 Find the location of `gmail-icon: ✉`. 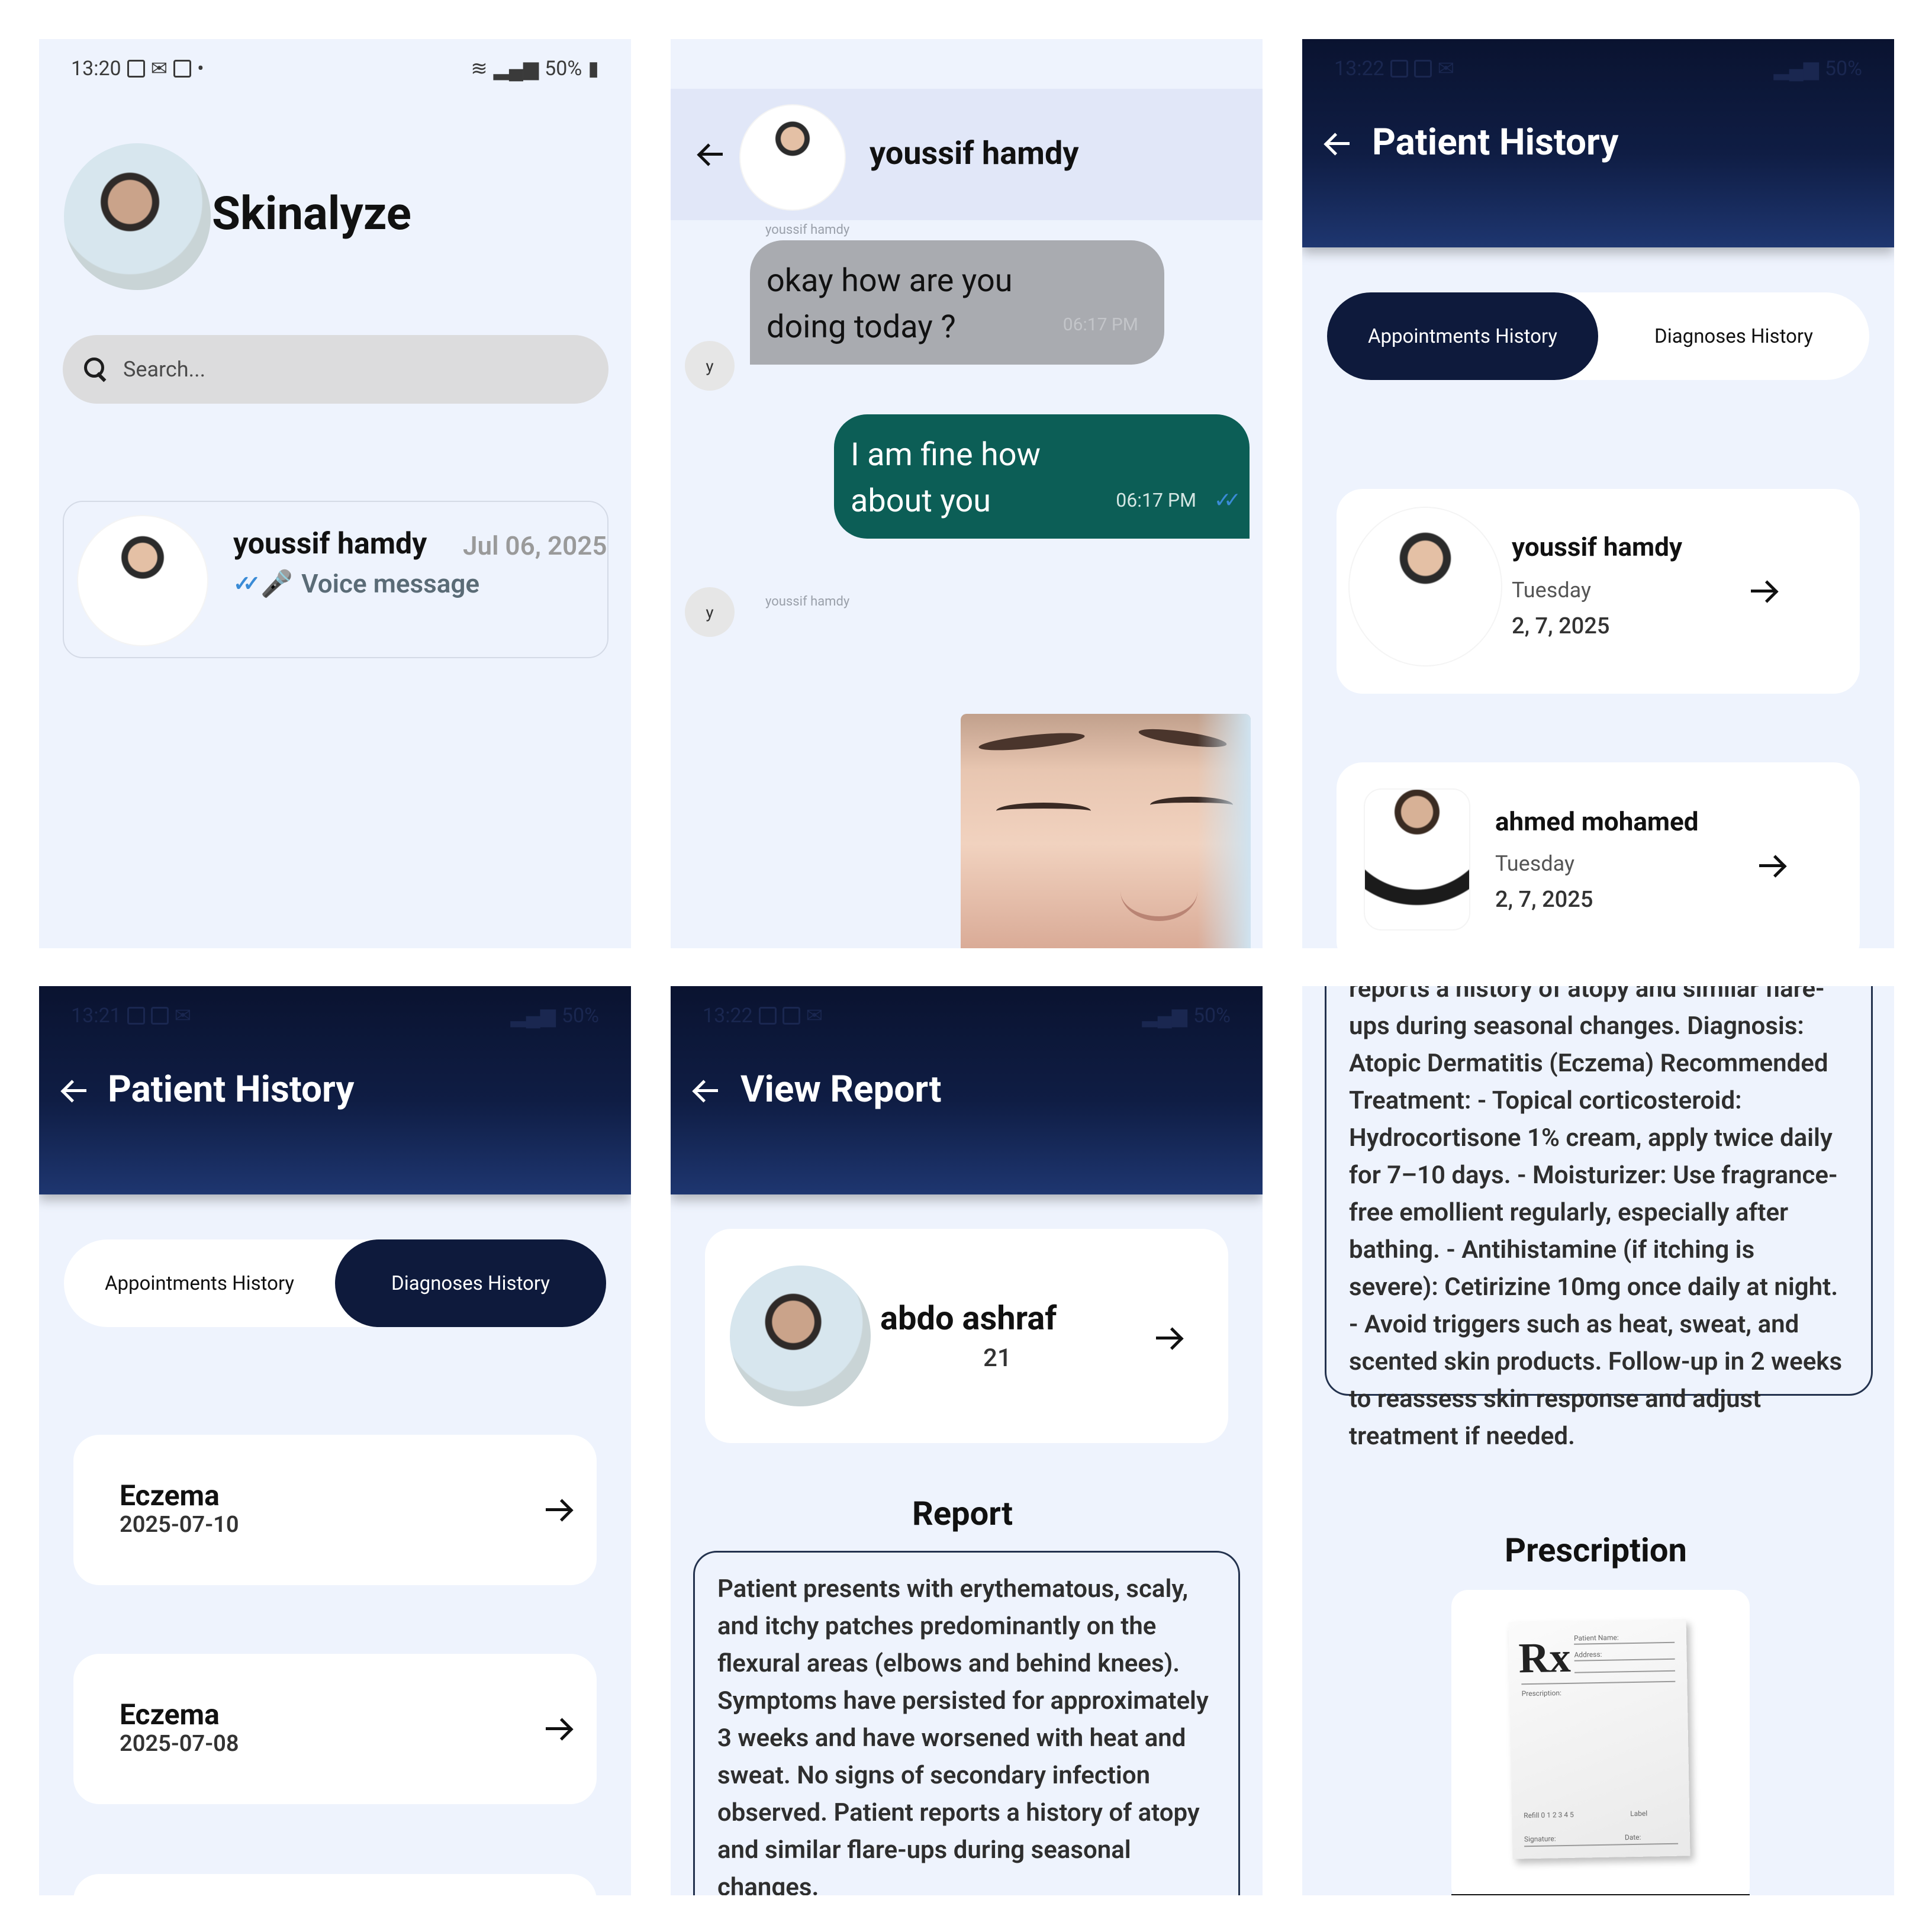

gmail-icon: ✉ is located at coordinates (815, 1016).